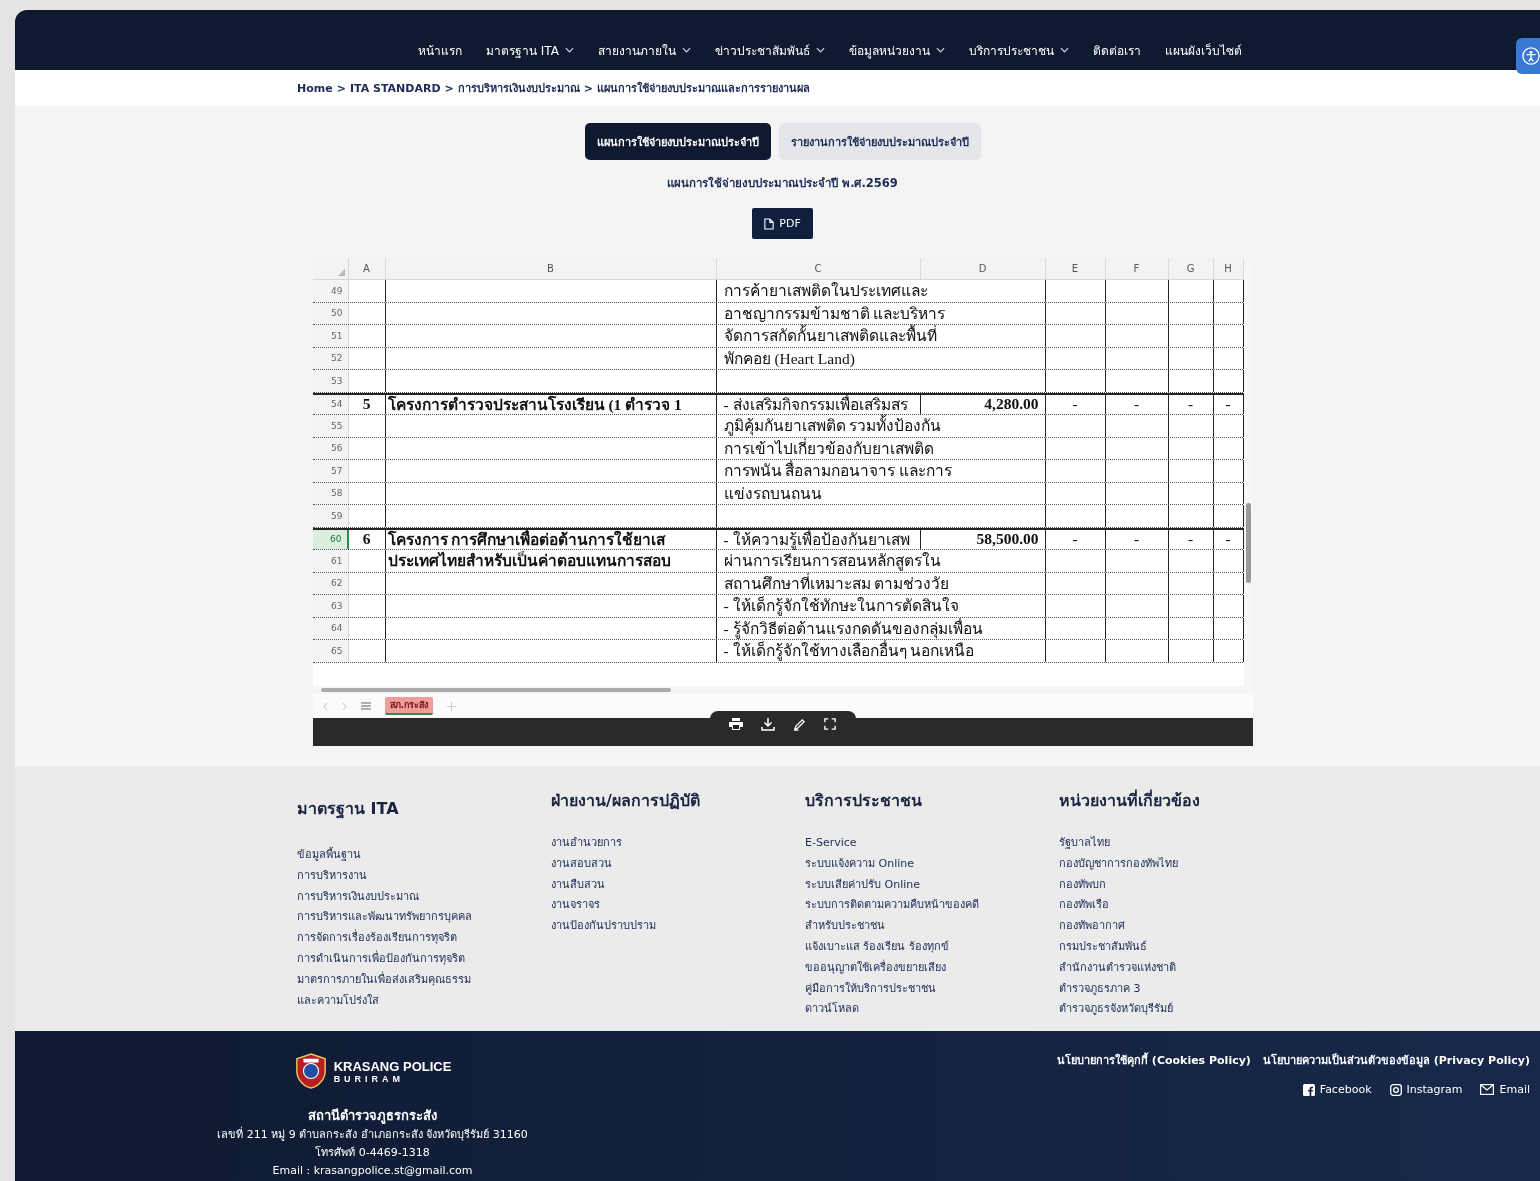  Describe the element at coordinates (1396, 1060) in the screenshot. I see `policy-link: นโยบายความเป็นส่วนตัวของข้อมูล (Privacy Policy)` at that location.